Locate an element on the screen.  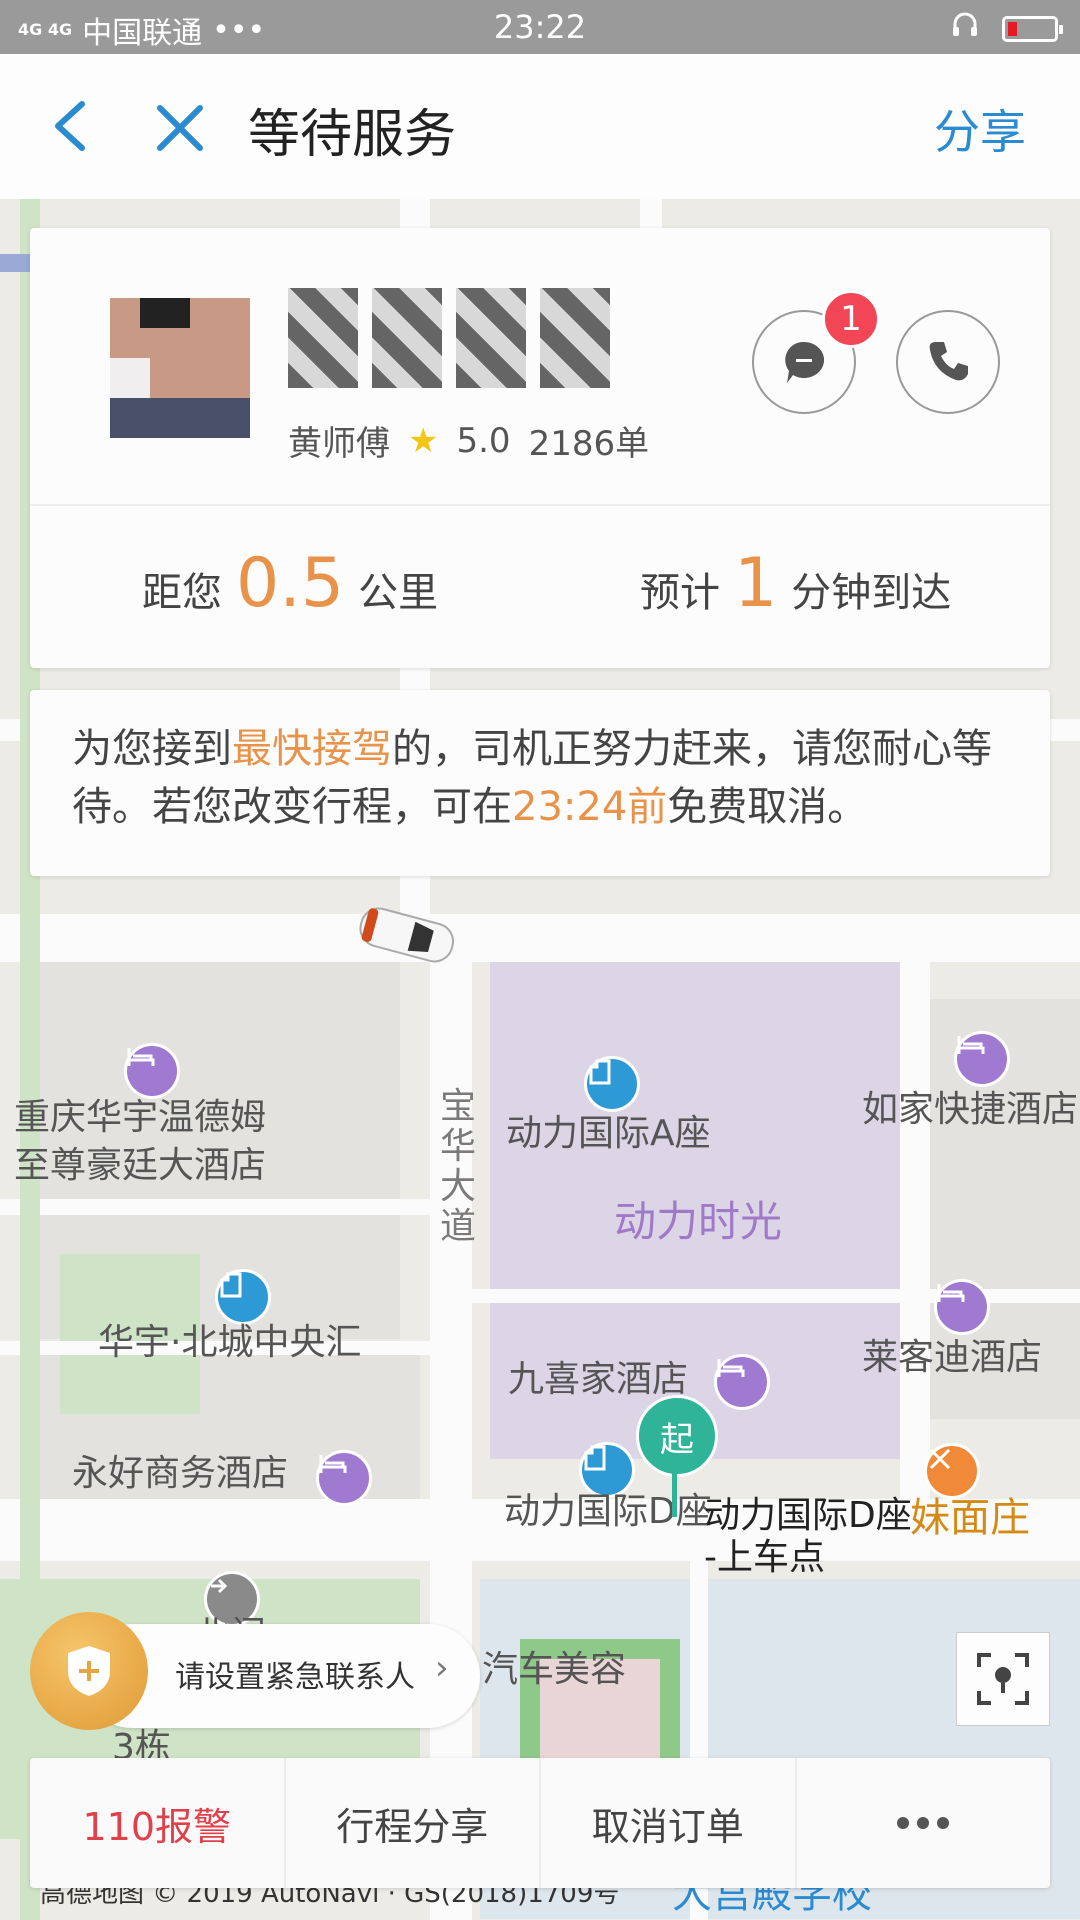
eta-time: 预计 1 分钟到达 is located at coordinates (795, 583).